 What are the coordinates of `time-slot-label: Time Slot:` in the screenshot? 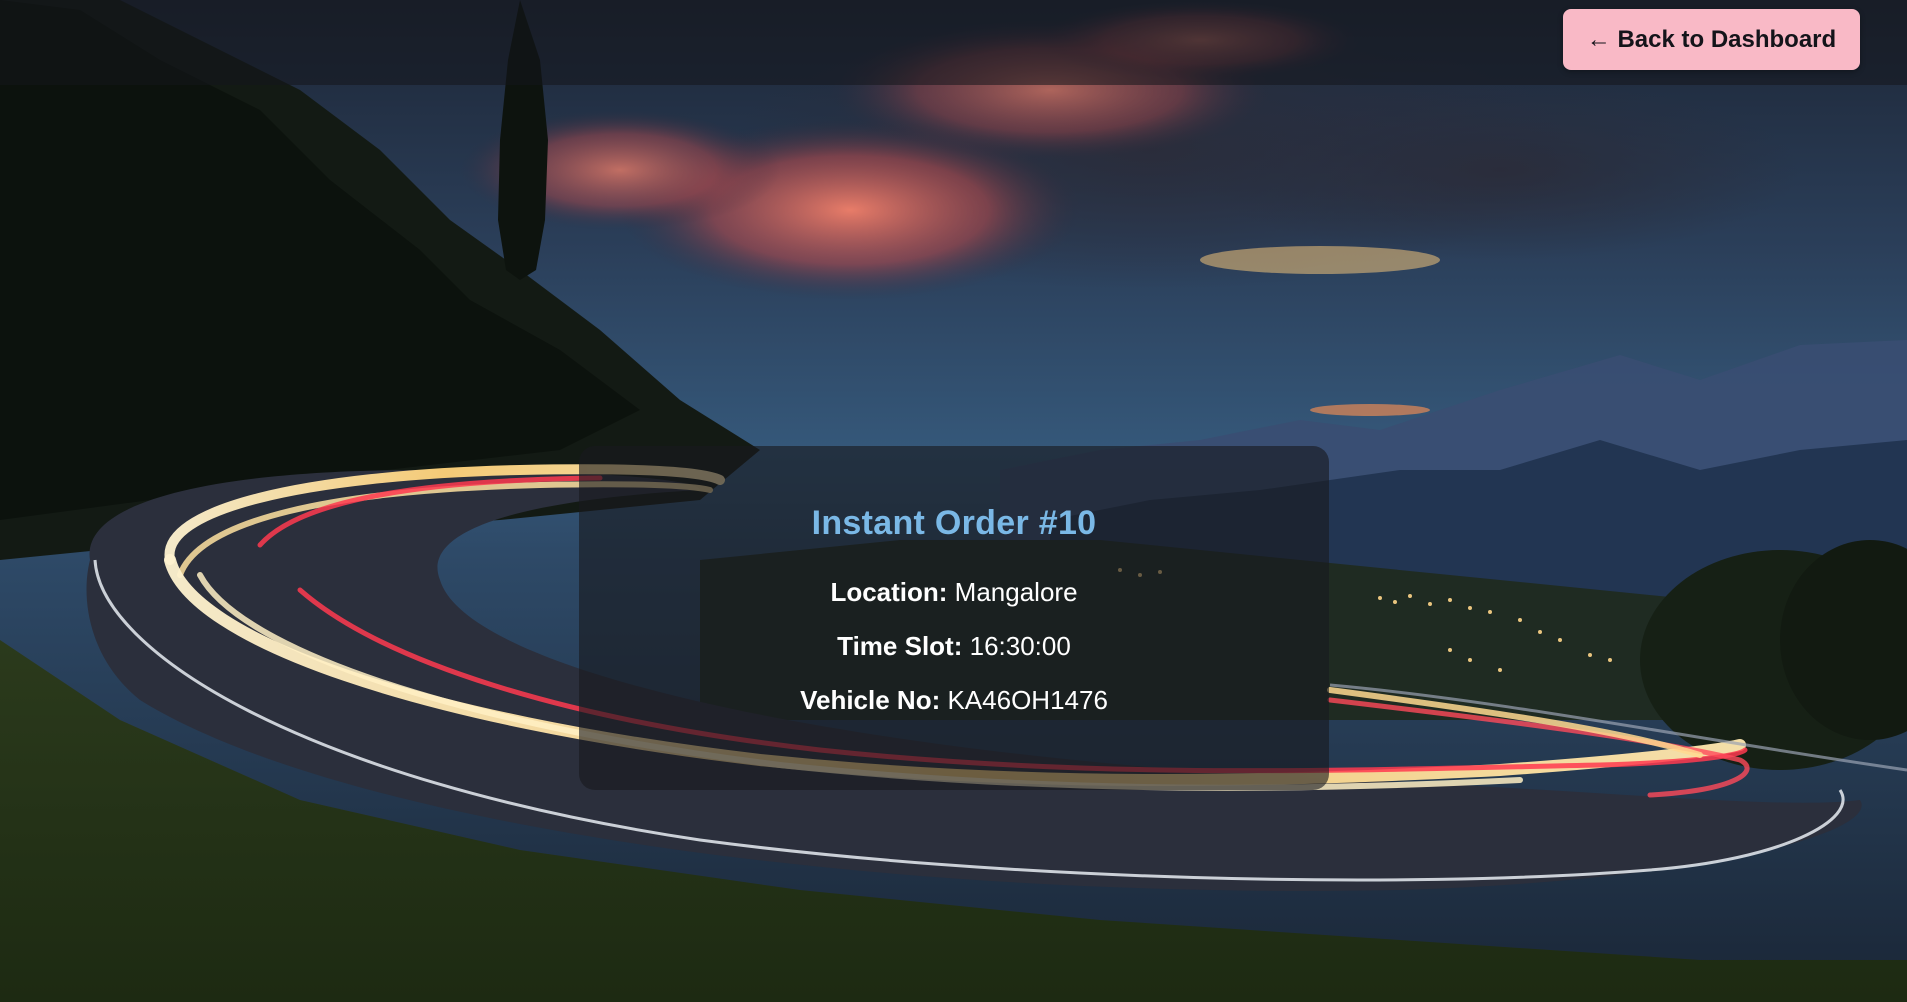 It's located at (903, 646).